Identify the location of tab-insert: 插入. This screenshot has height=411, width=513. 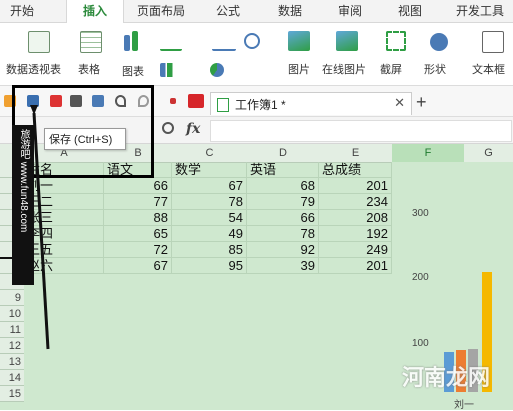
(95, 11).